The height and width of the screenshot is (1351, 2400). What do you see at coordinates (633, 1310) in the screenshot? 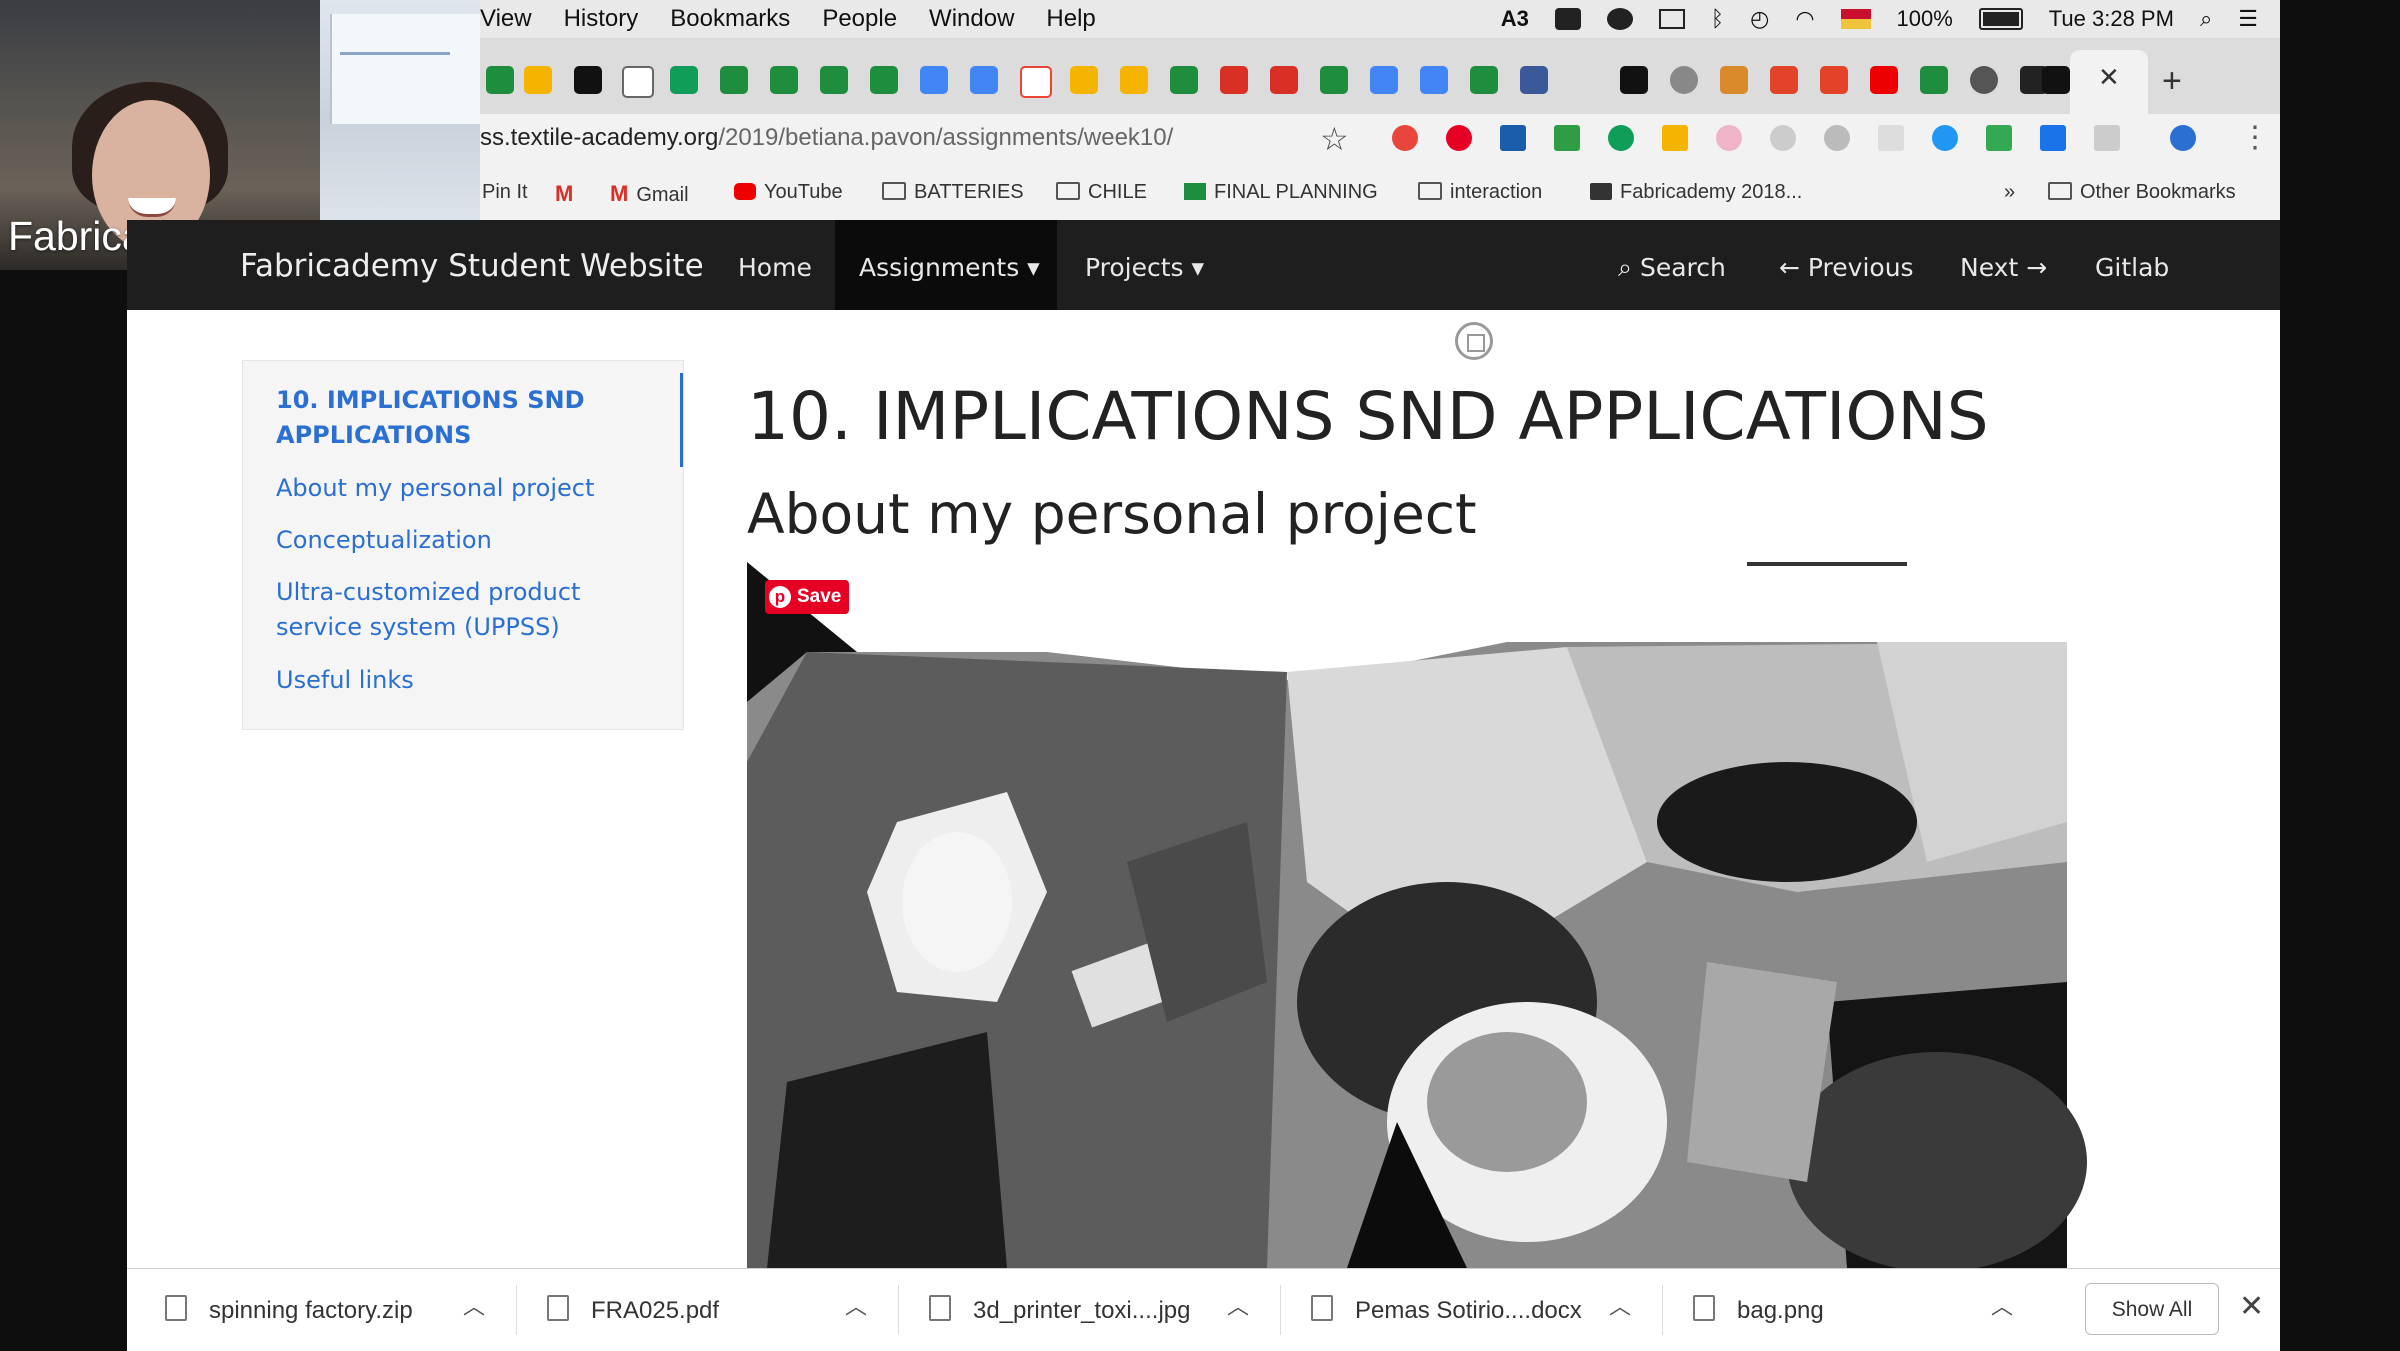
I see `download-item: FRA025.pdf` at bounding box center [633, 1310].